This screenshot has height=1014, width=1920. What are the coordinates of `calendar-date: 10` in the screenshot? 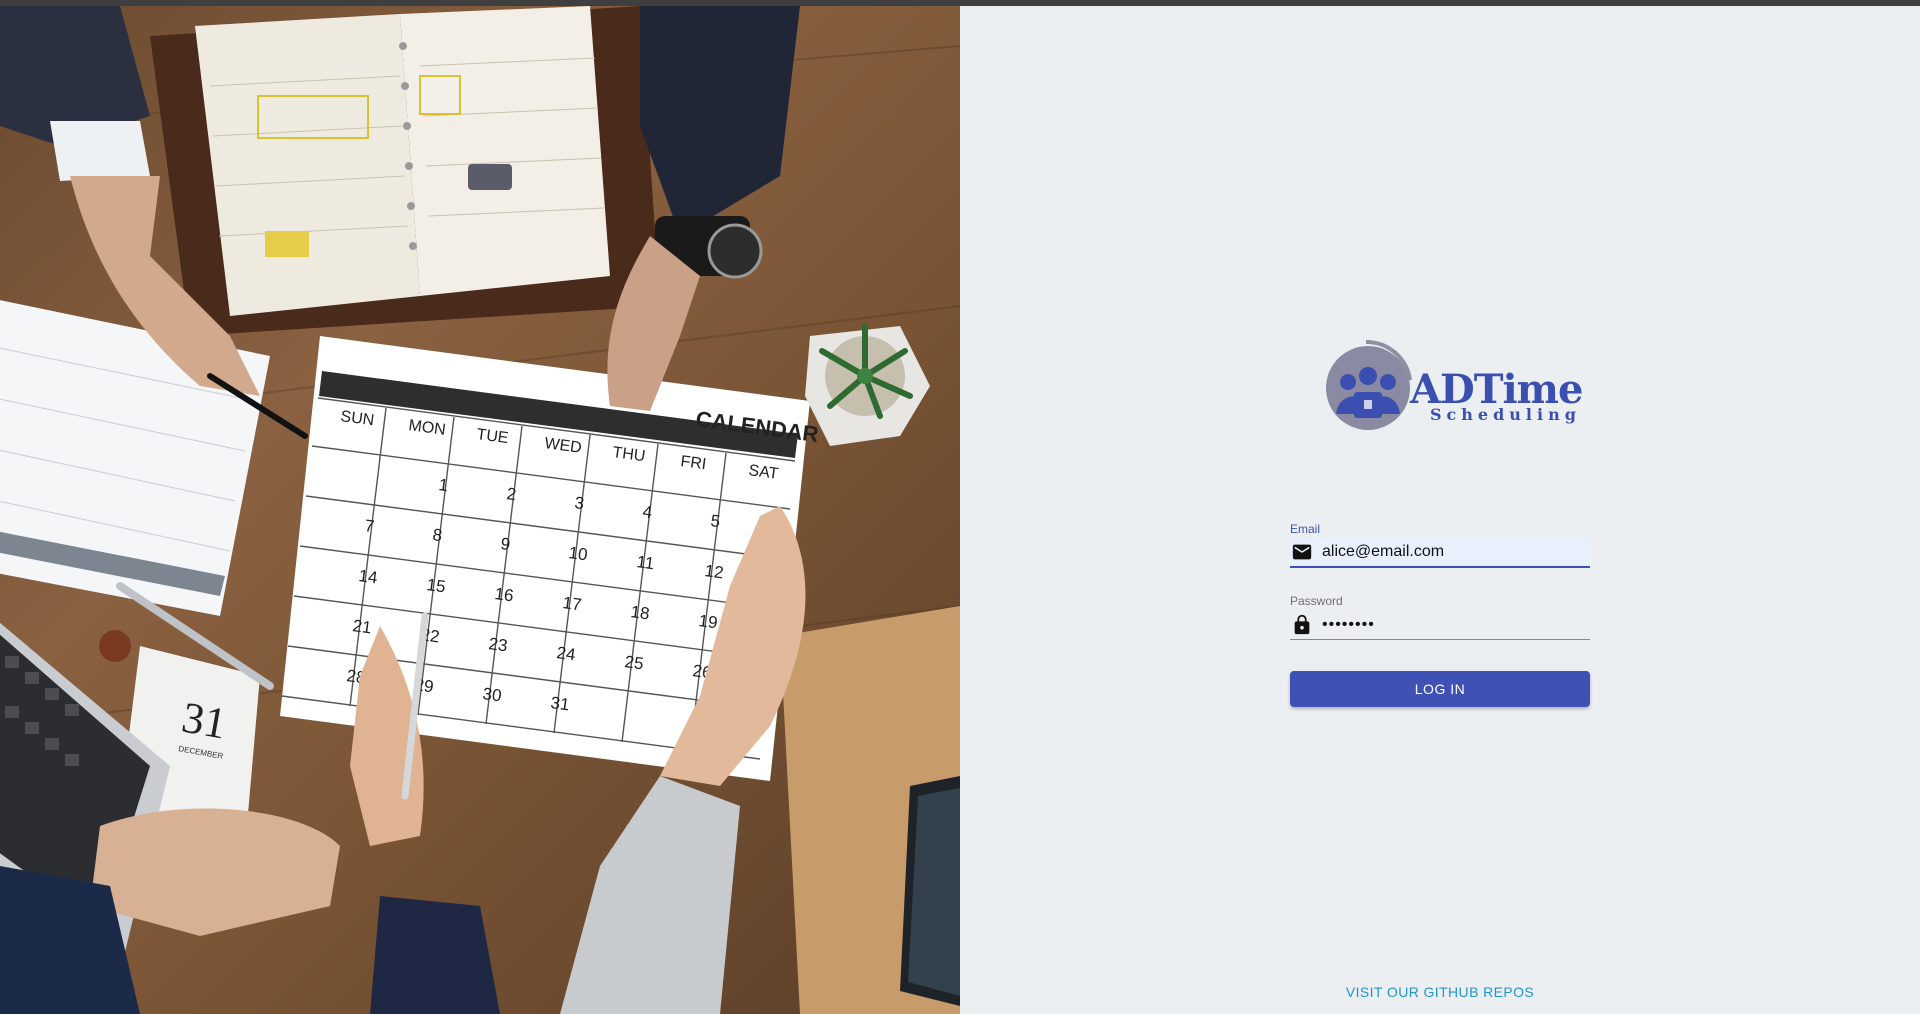 It's located at (577, 553).